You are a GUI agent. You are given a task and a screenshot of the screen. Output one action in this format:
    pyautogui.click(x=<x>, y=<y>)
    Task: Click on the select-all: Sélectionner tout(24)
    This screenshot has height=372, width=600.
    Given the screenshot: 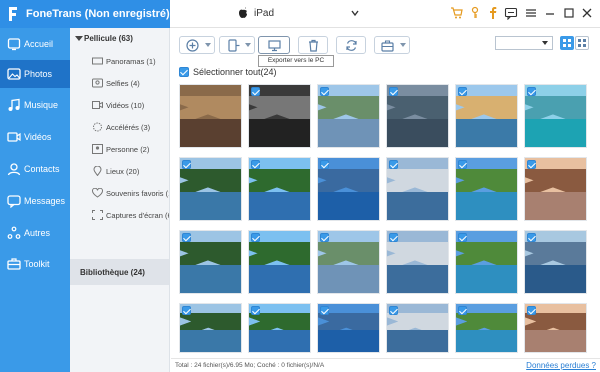 What is the action you would take?
    pyautogui.click(x=239, y=72)
    